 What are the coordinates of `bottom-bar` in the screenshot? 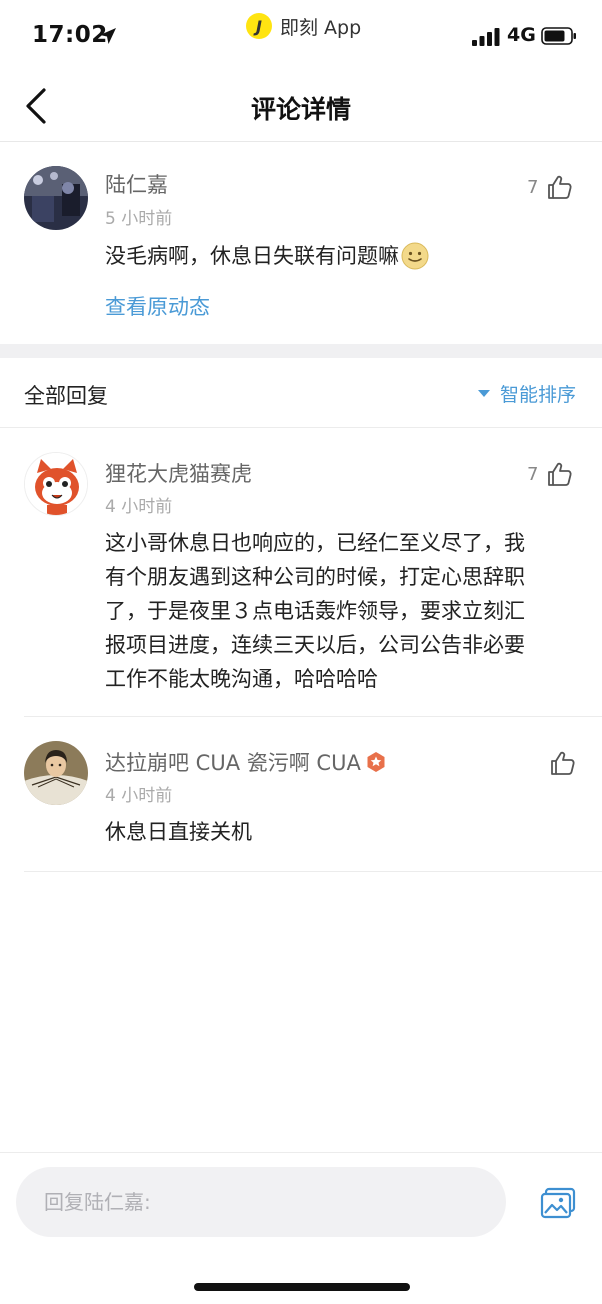 It's located at (301, 1228).